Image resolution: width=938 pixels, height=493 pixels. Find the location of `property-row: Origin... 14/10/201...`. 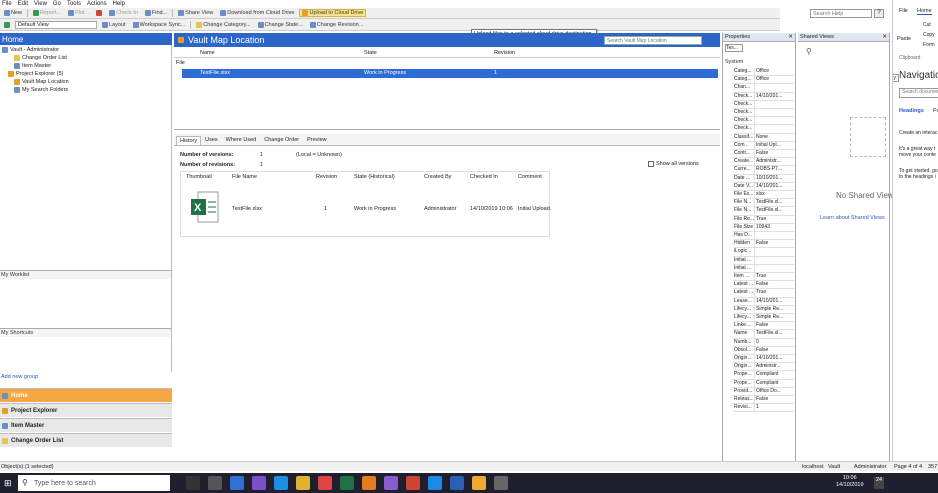

property-row: Origin... 14/10/201... is located at coordinates (764, 359).